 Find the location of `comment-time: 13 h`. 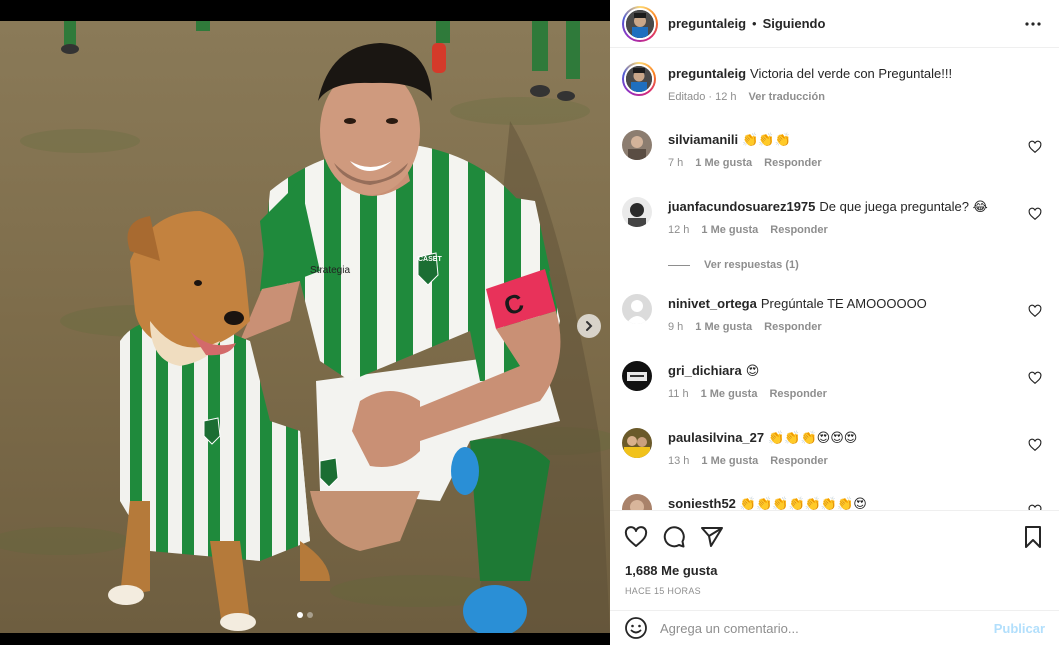

comment-time: 13 h is located at coordinates (679, 461).